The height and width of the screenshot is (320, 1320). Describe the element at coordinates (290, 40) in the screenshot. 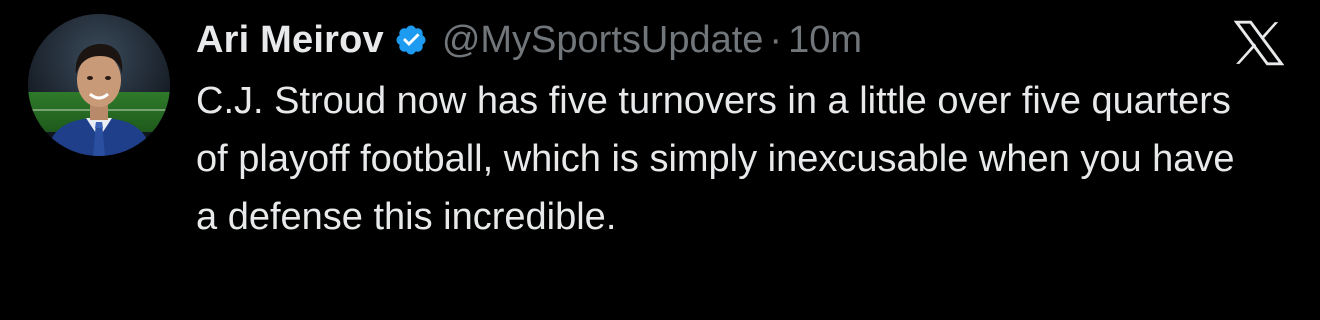

I see `author-display-name: Ari Meirov` at that location.